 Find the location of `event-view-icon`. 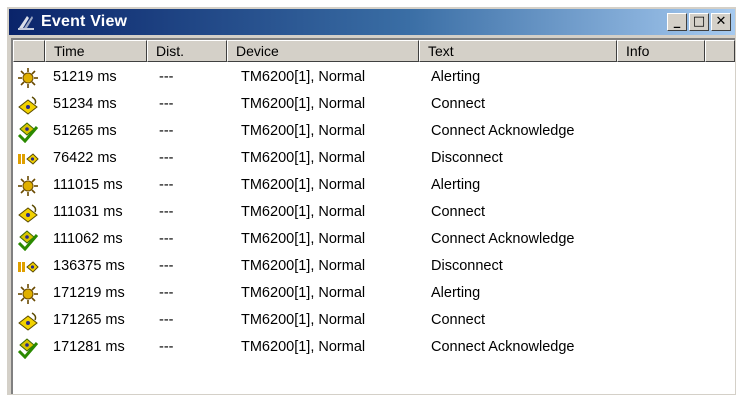

event-view-icon is located at coordinates (26, 23).